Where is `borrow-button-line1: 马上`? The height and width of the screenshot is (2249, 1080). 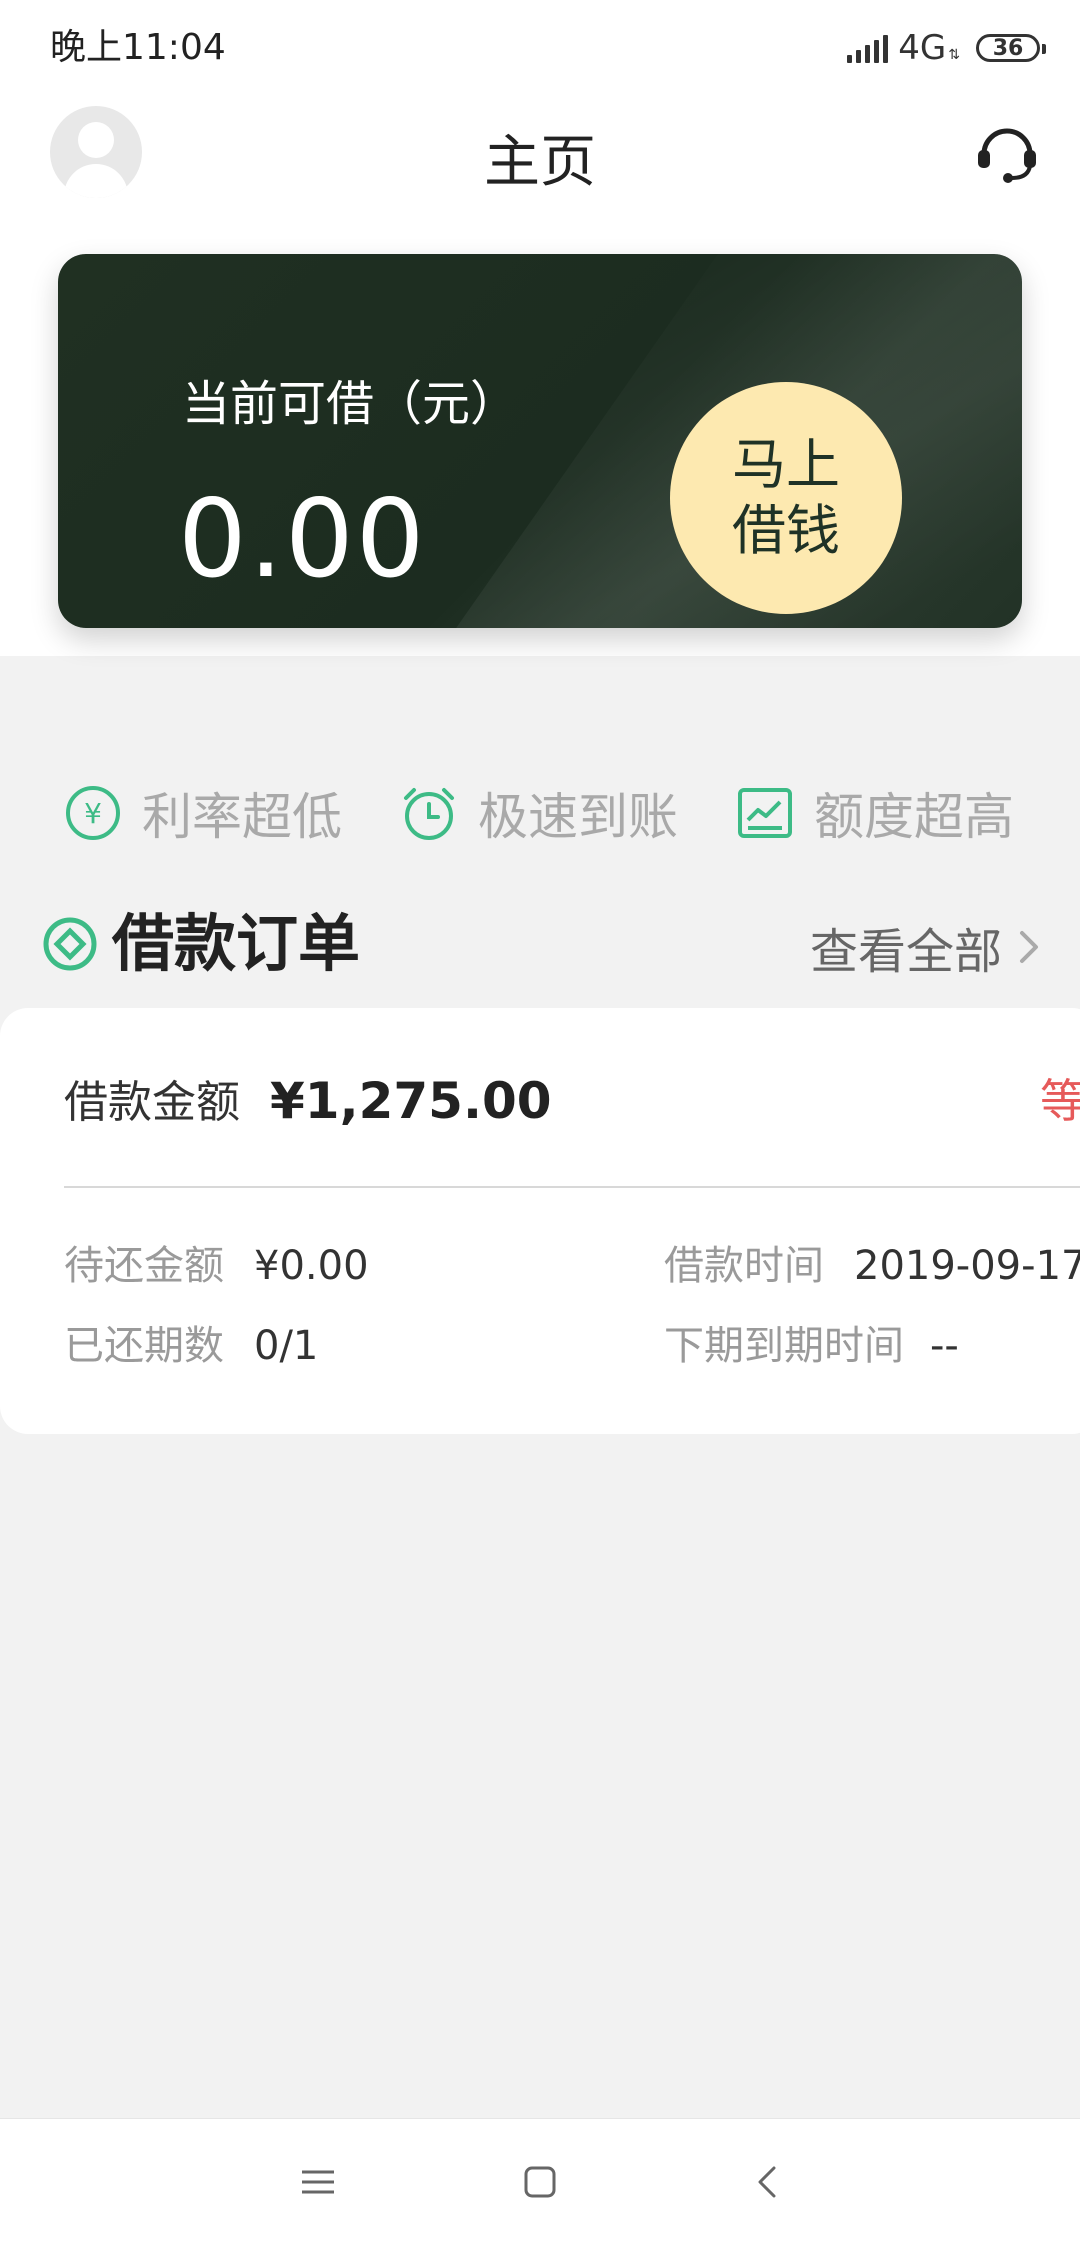
borrow-button-line1: 马上 is located at coordinates (786, 464).